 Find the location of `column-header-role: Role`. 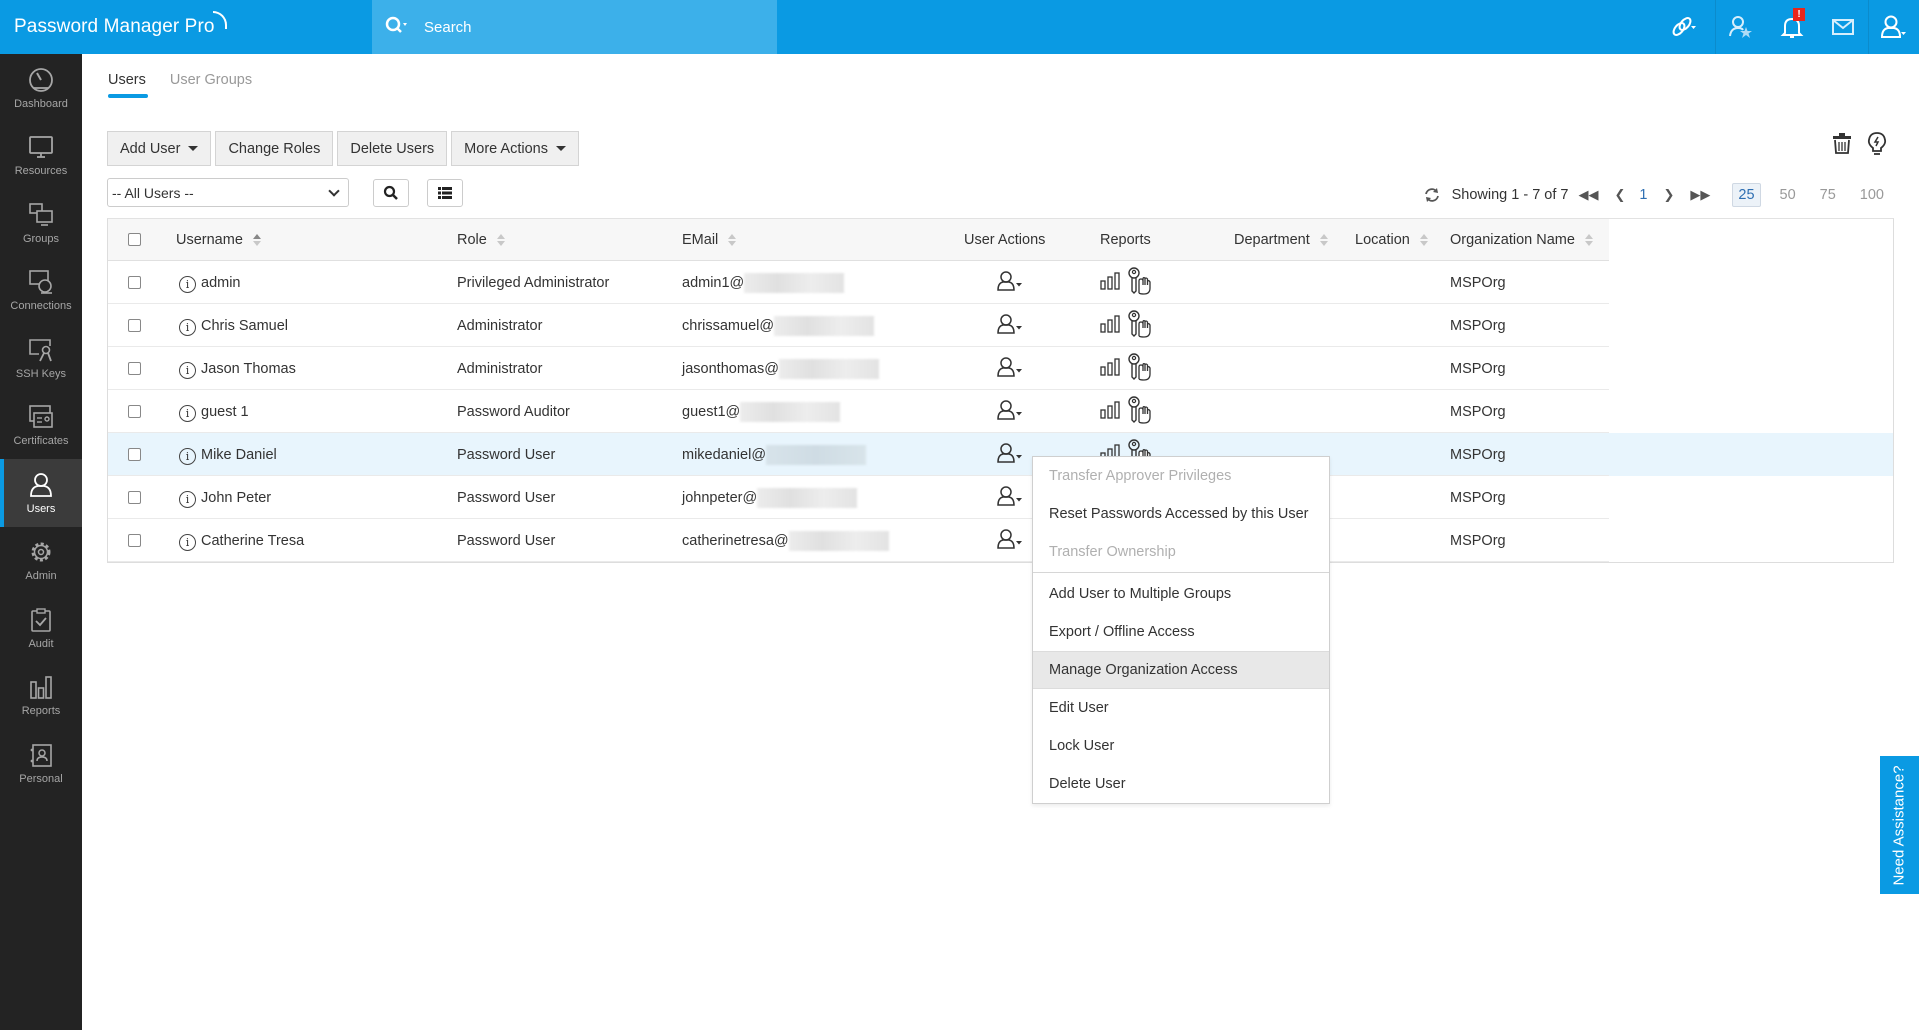

column-header-role: Role is located at coordinates (481, 239).